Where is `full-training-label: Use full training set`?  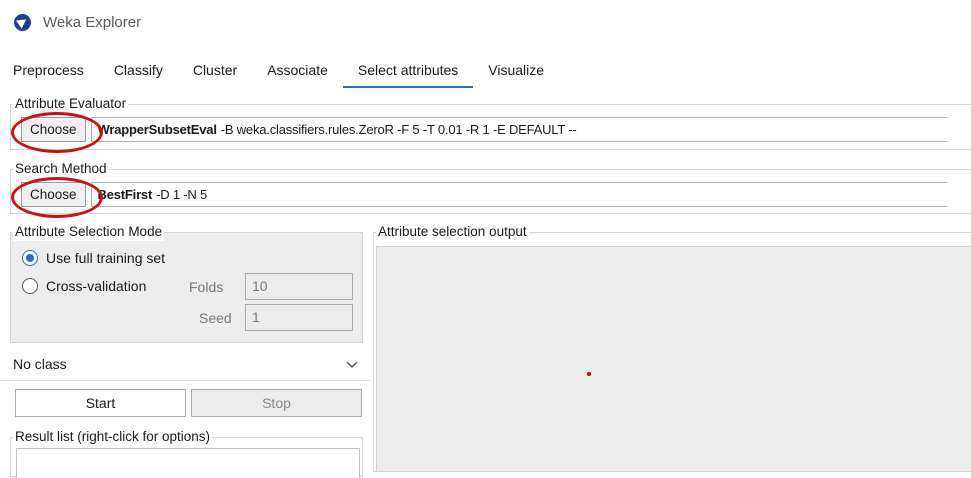
full-training-label: Use full training set is located at coordinates (106, 258).